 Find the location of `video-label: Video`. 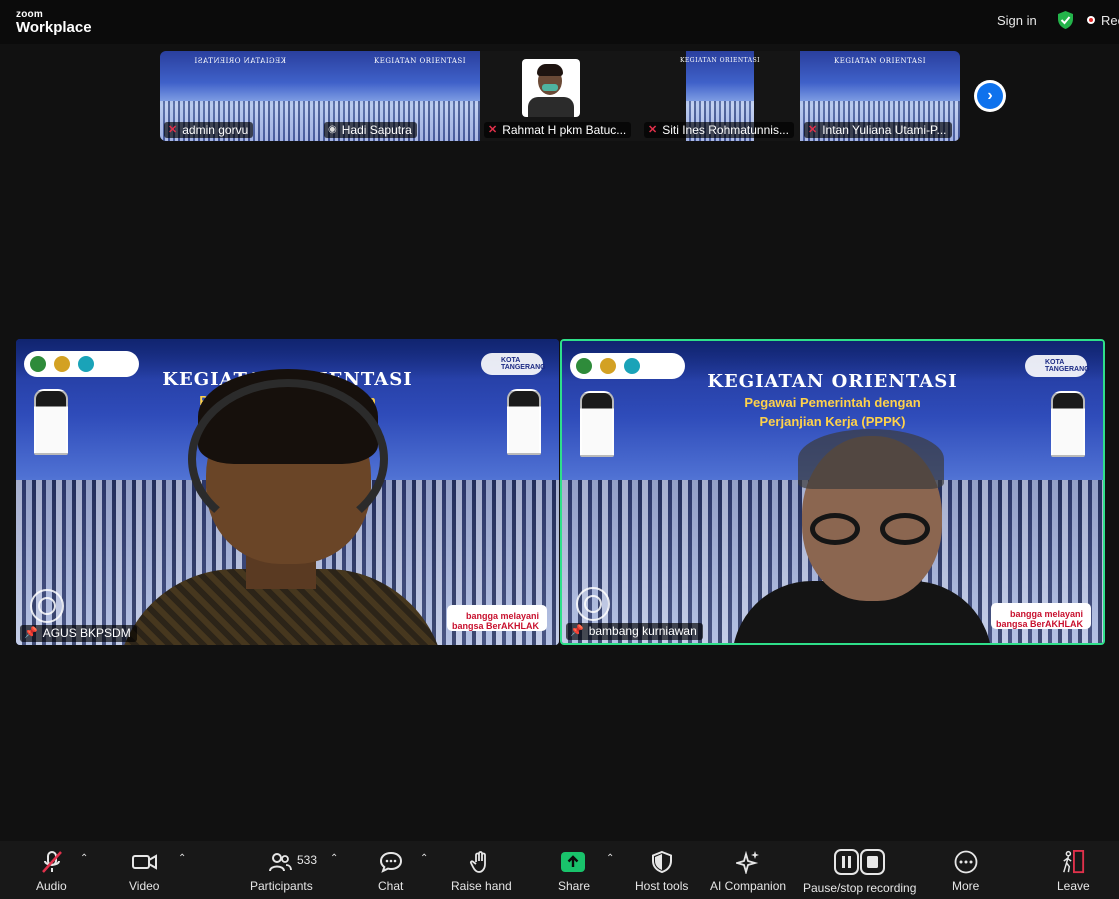

video-label: Video is located at coordinates (144, 886).